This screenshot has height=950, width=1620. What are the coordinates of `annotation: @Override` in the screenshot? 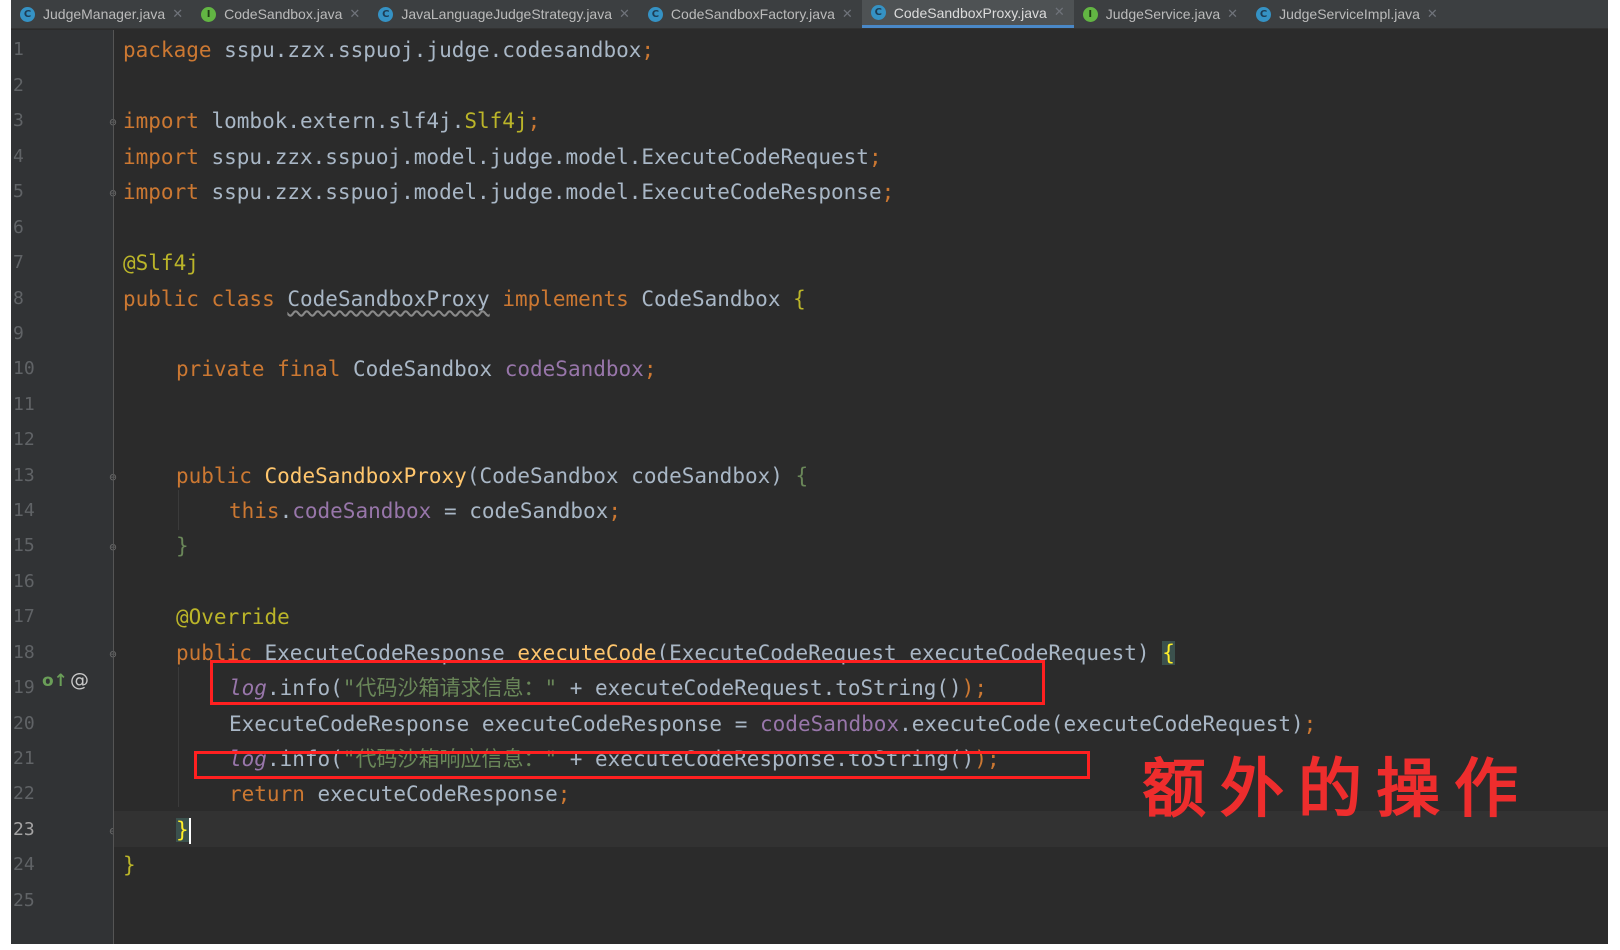 It's located at (233, 617).